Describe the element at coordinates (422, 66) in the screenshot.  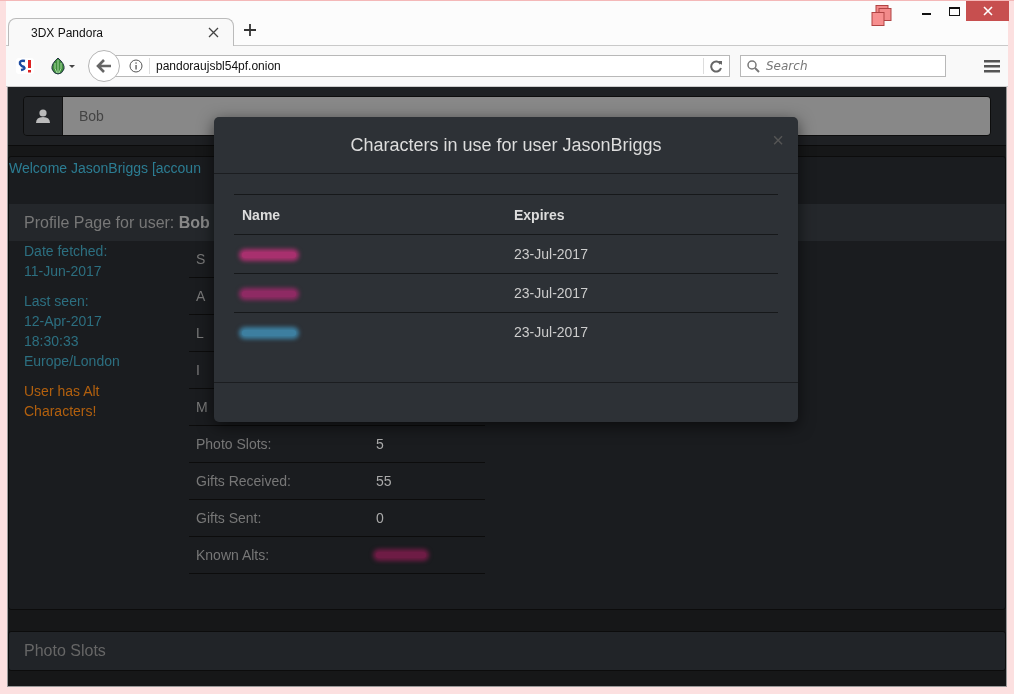
I see `address-bar: pandoraujsbl54pf.onion` at that location.